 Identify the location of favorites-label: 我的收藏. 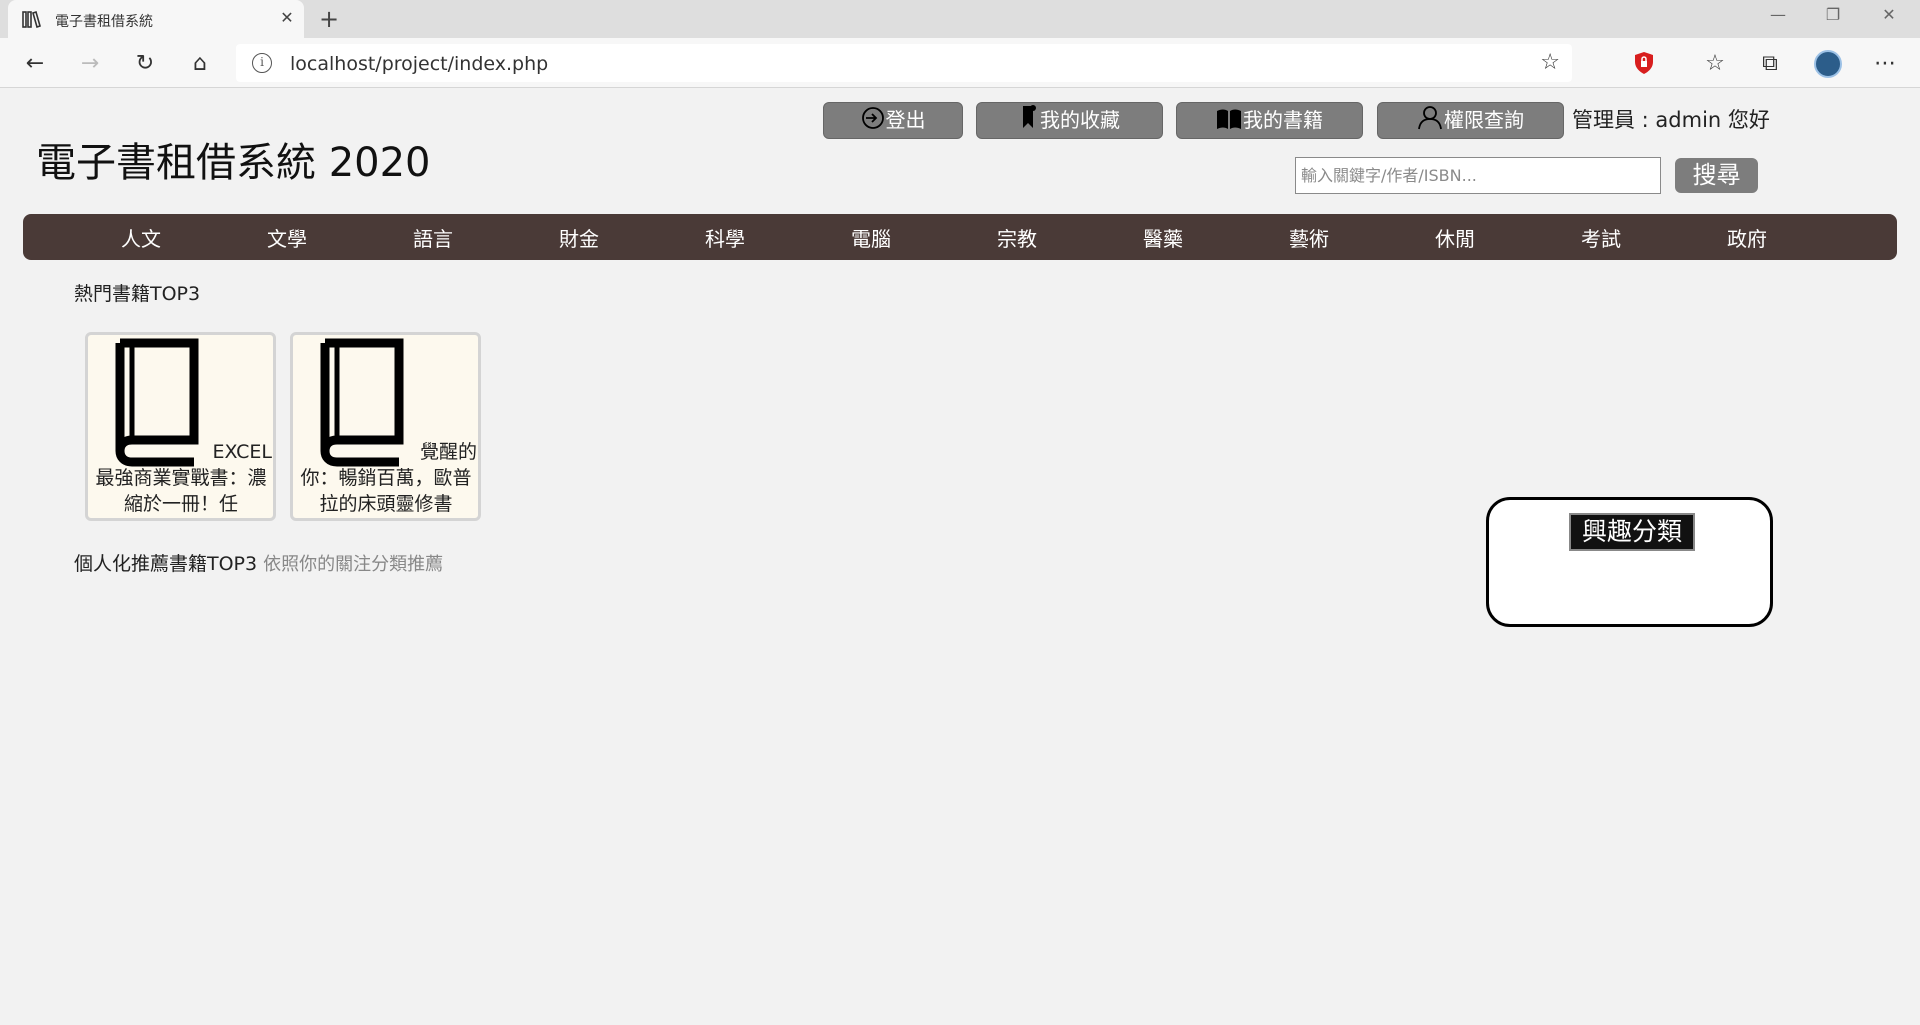
(1080, 120).